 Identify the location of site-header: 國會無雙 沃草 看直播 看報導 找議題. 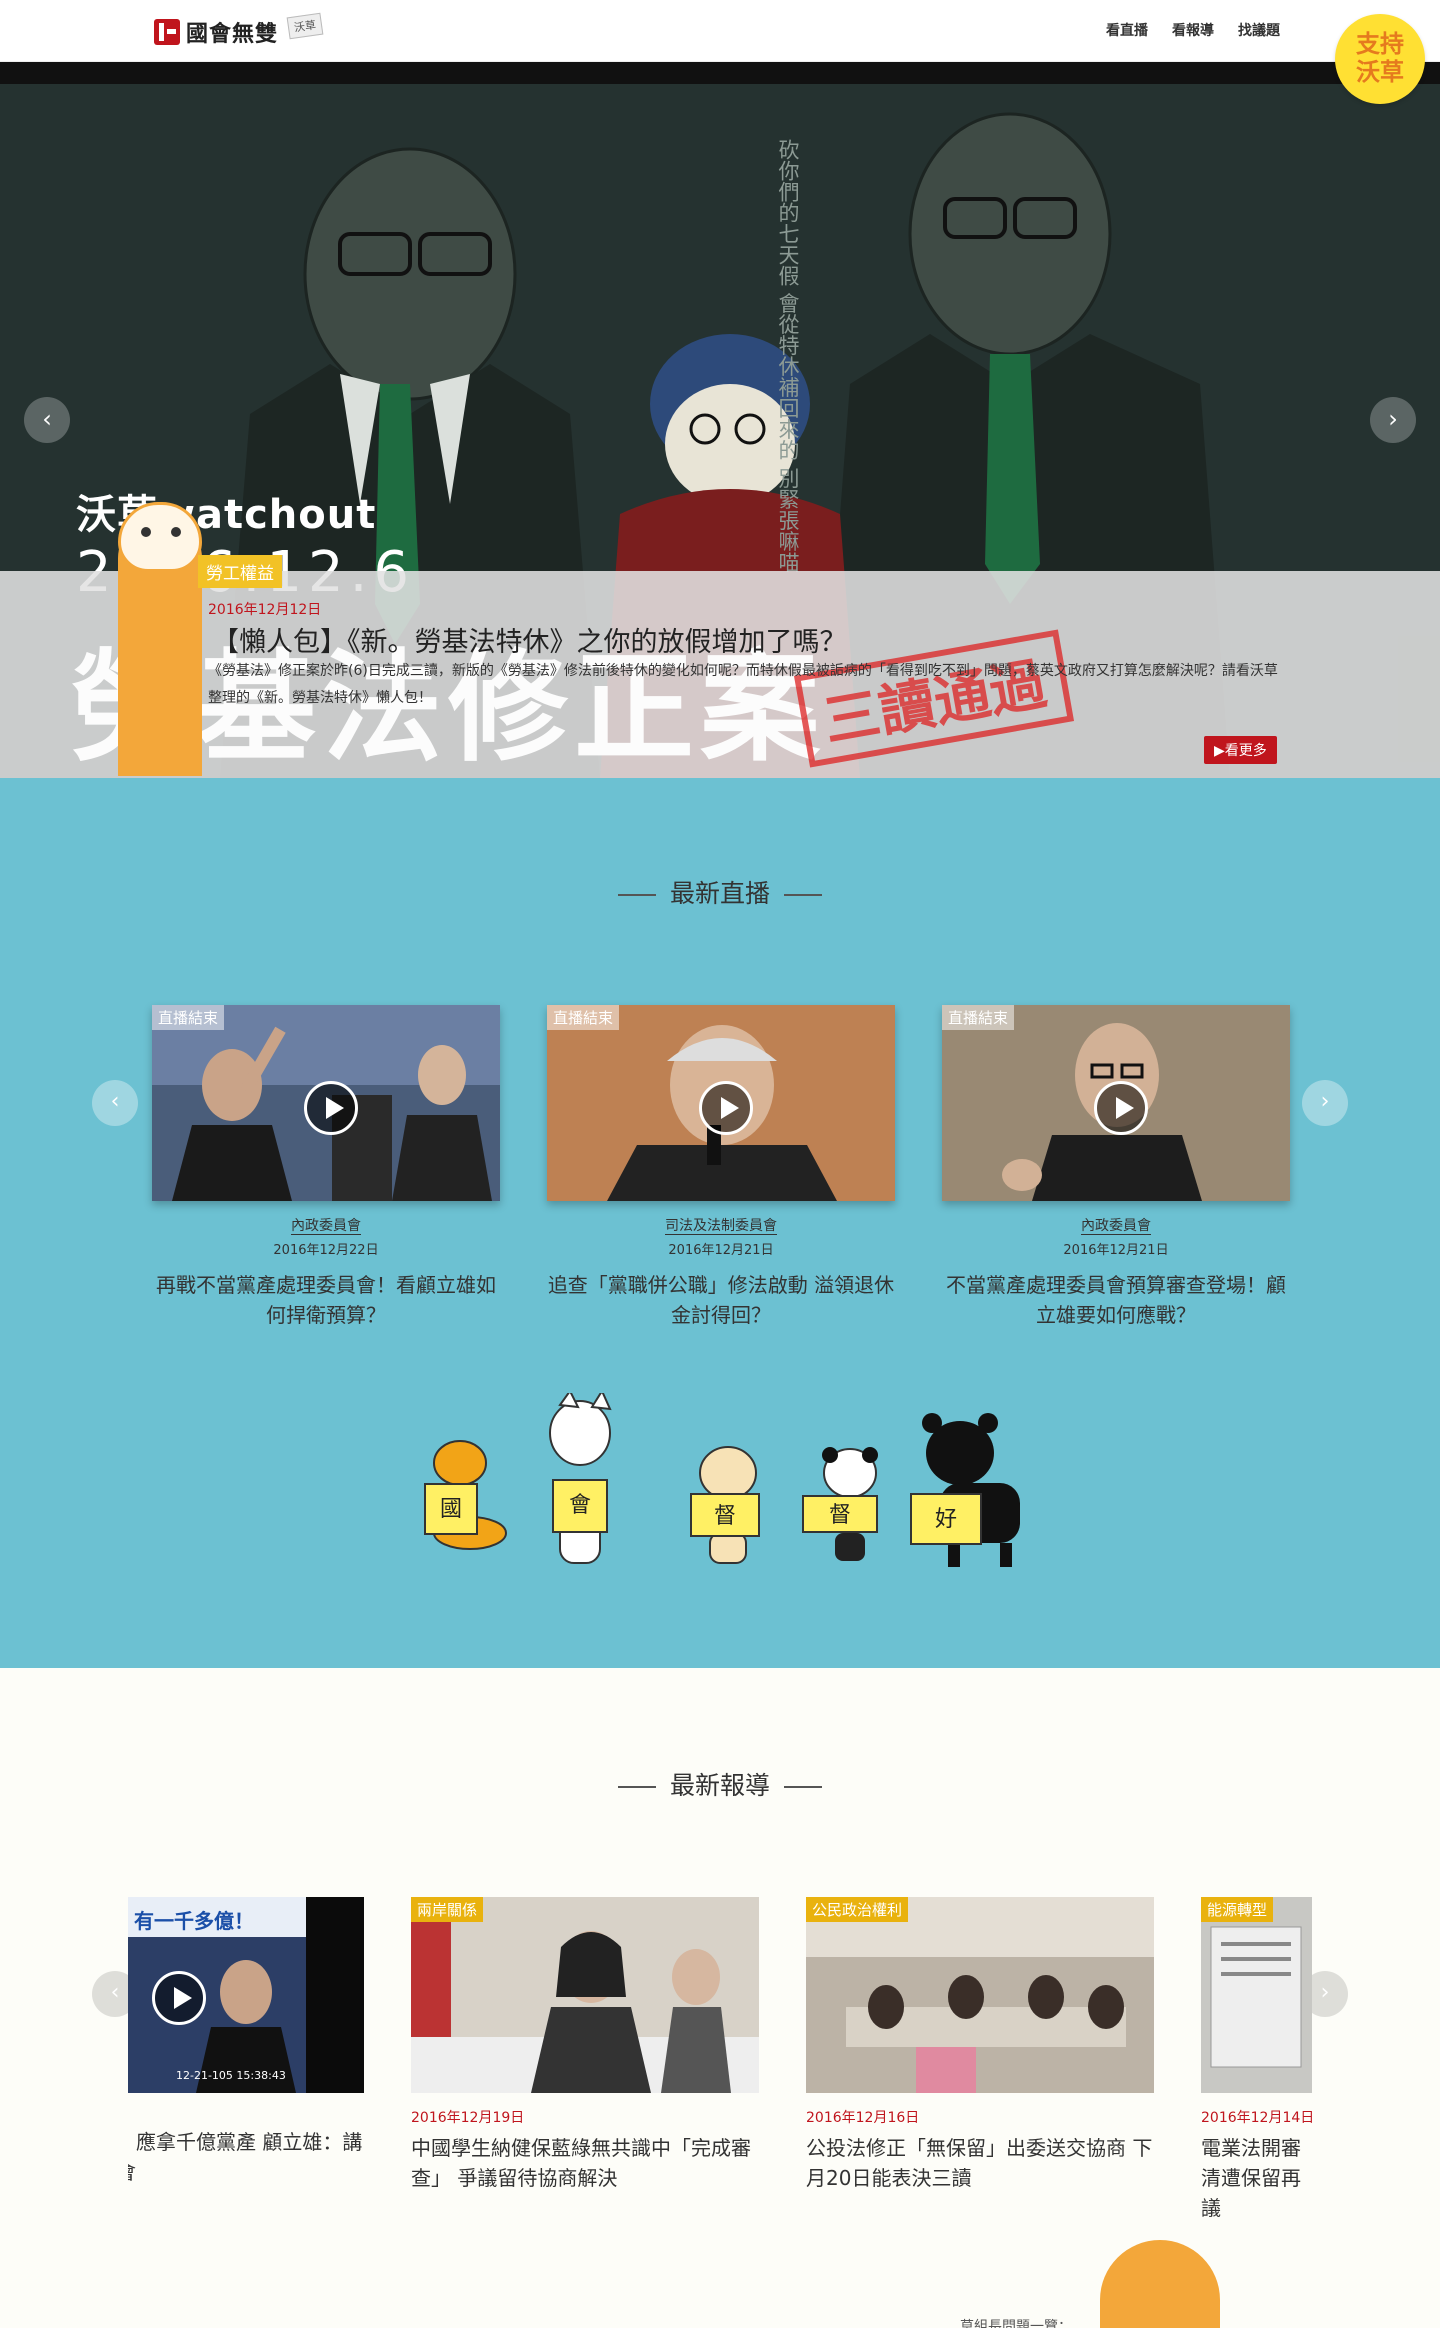
(720, 31).